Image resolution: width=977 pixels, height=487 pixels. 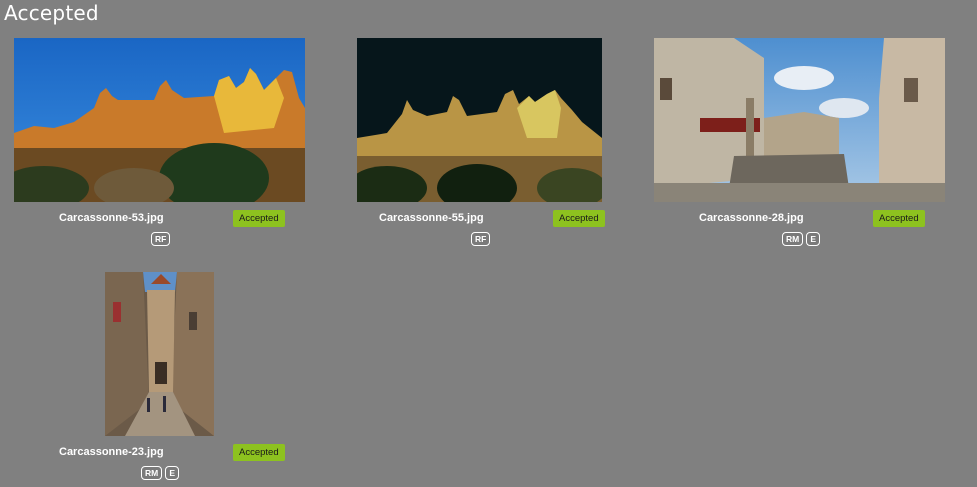 I want to click on village-square-fountain-image, so click(x=799, y=120).